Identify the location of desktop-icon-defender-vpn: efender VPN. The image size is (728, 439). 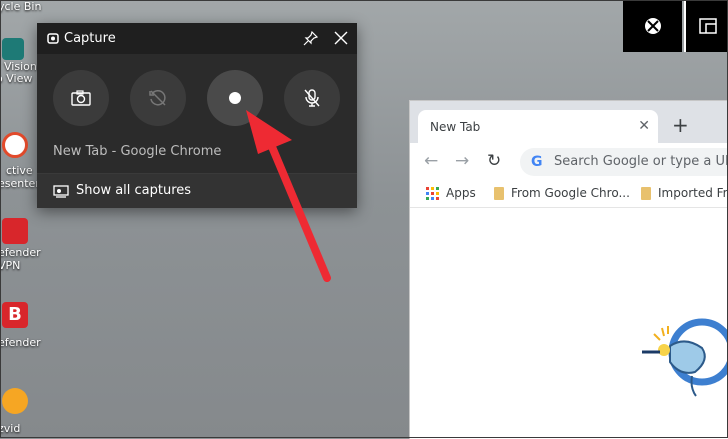
(20, 245).